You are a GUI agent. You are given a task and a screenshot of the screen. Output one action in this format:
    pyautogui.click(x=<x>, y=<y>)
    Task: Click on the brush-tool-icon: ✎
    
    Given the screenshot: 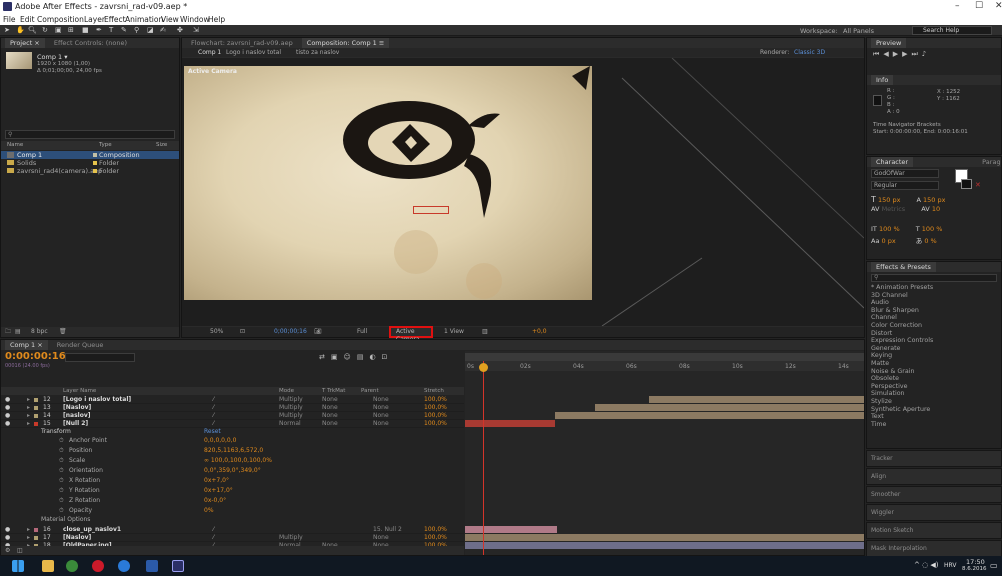 What is the action you would take?
    pyautogui.click(x=124, y=30)
    